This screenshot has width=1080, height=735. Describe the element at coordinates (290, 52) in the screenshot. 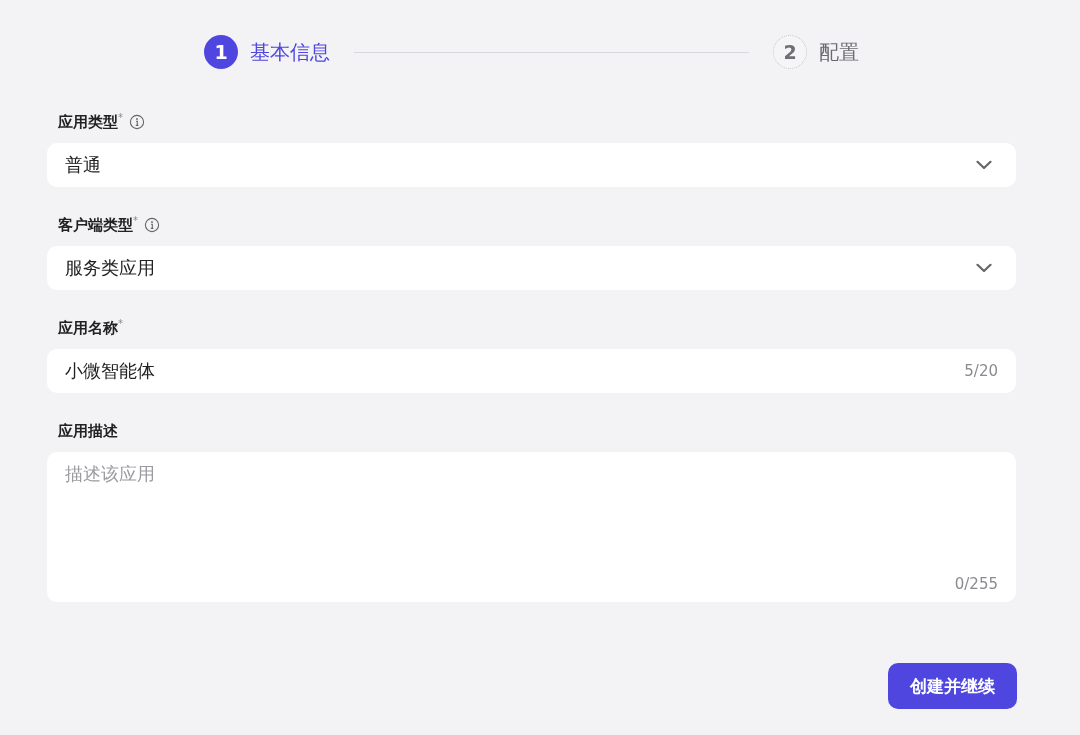

I see `step-label: 基本信息` at that location.